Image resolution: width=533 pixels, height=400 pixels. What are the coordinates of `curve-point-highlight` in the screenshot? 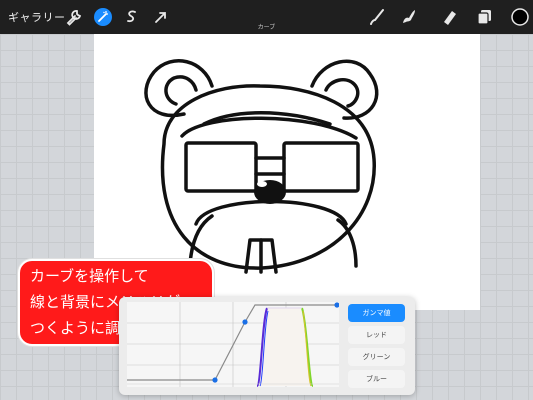 It's located at (337, 305).